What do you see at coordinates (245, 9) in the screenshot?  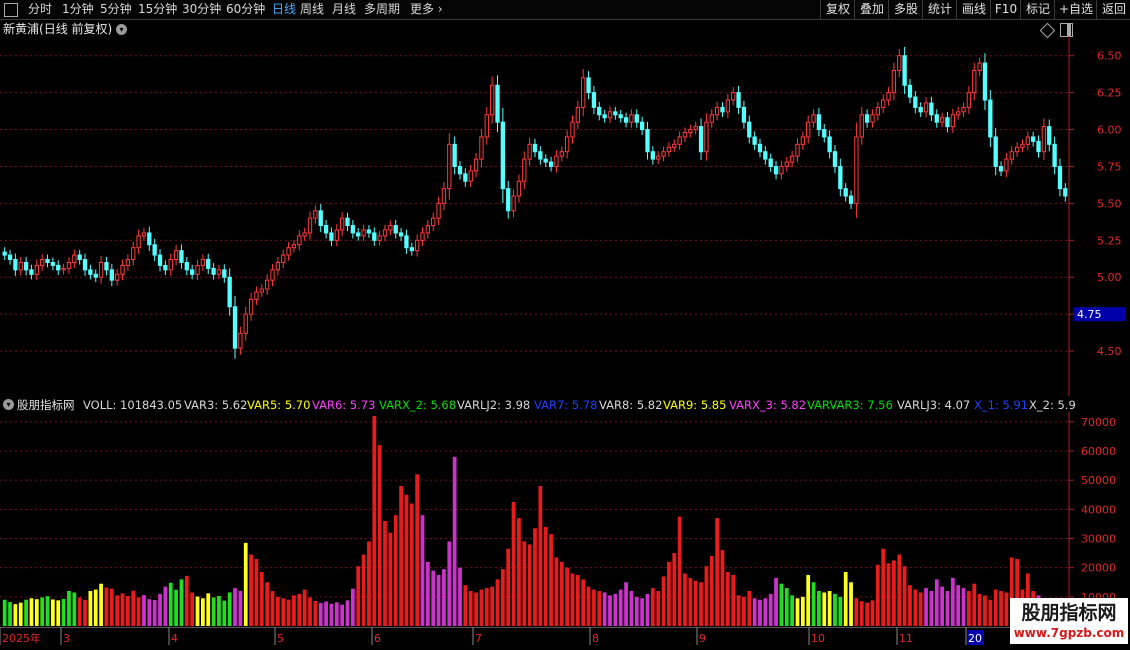 I see `period-tab-5: 60分钟` at bounding box center [245, 9].